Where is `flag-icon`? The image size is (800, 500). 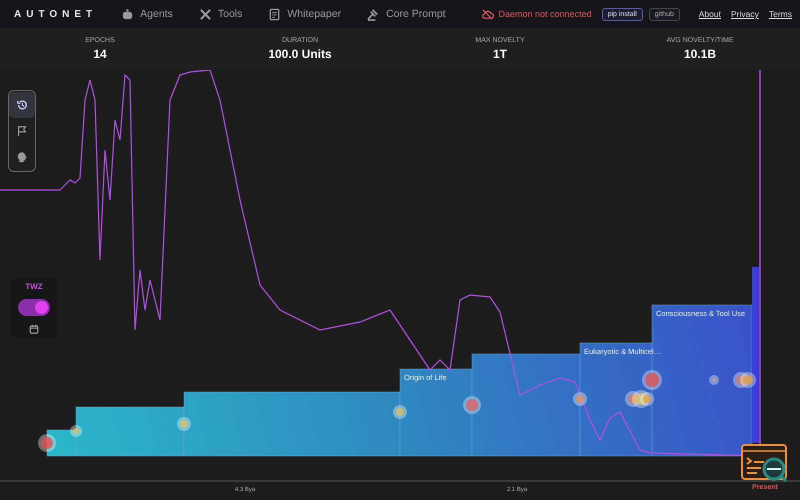 flag-icon is located at coordinates (22, 131).